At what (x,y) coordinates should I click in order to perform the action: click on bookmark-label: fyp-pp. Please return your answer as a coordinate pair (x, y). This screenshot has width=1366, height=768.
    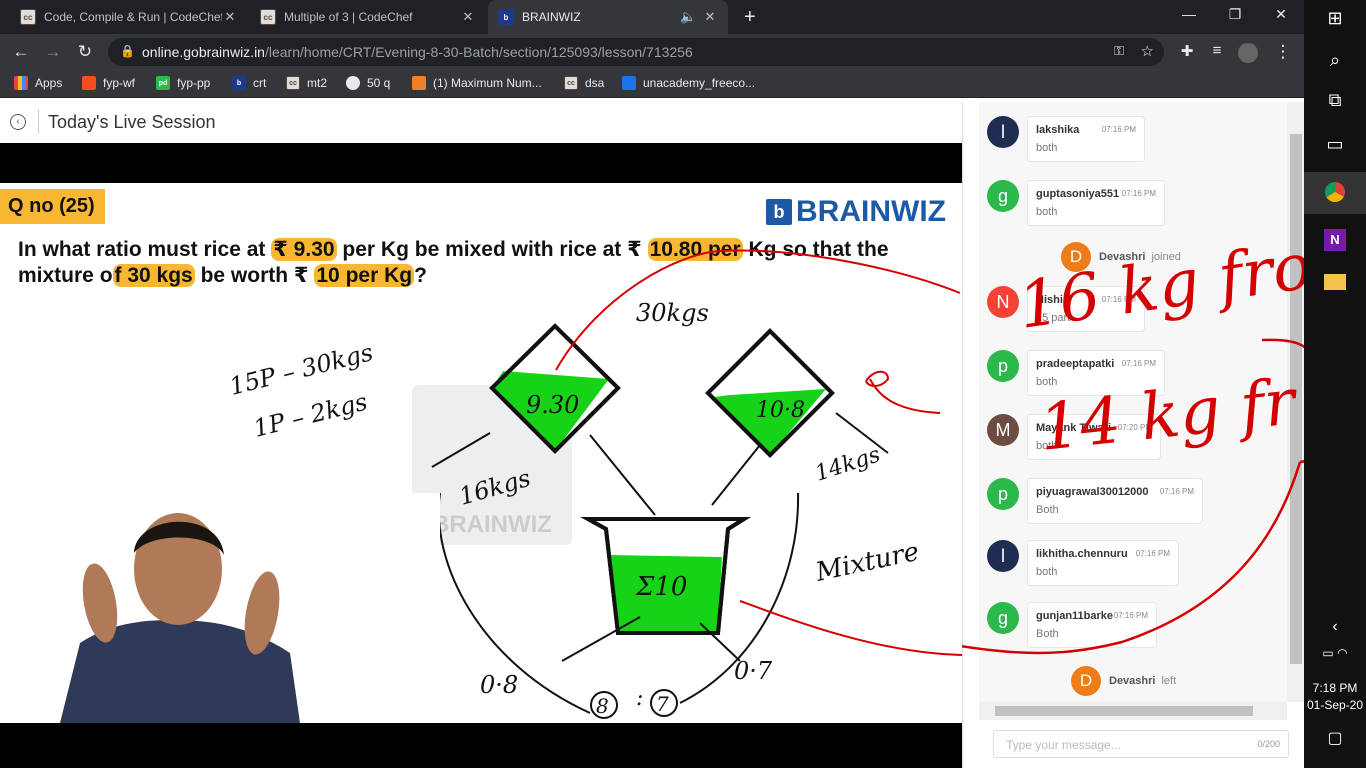
    Looking at the image, I should click on (194, 83).